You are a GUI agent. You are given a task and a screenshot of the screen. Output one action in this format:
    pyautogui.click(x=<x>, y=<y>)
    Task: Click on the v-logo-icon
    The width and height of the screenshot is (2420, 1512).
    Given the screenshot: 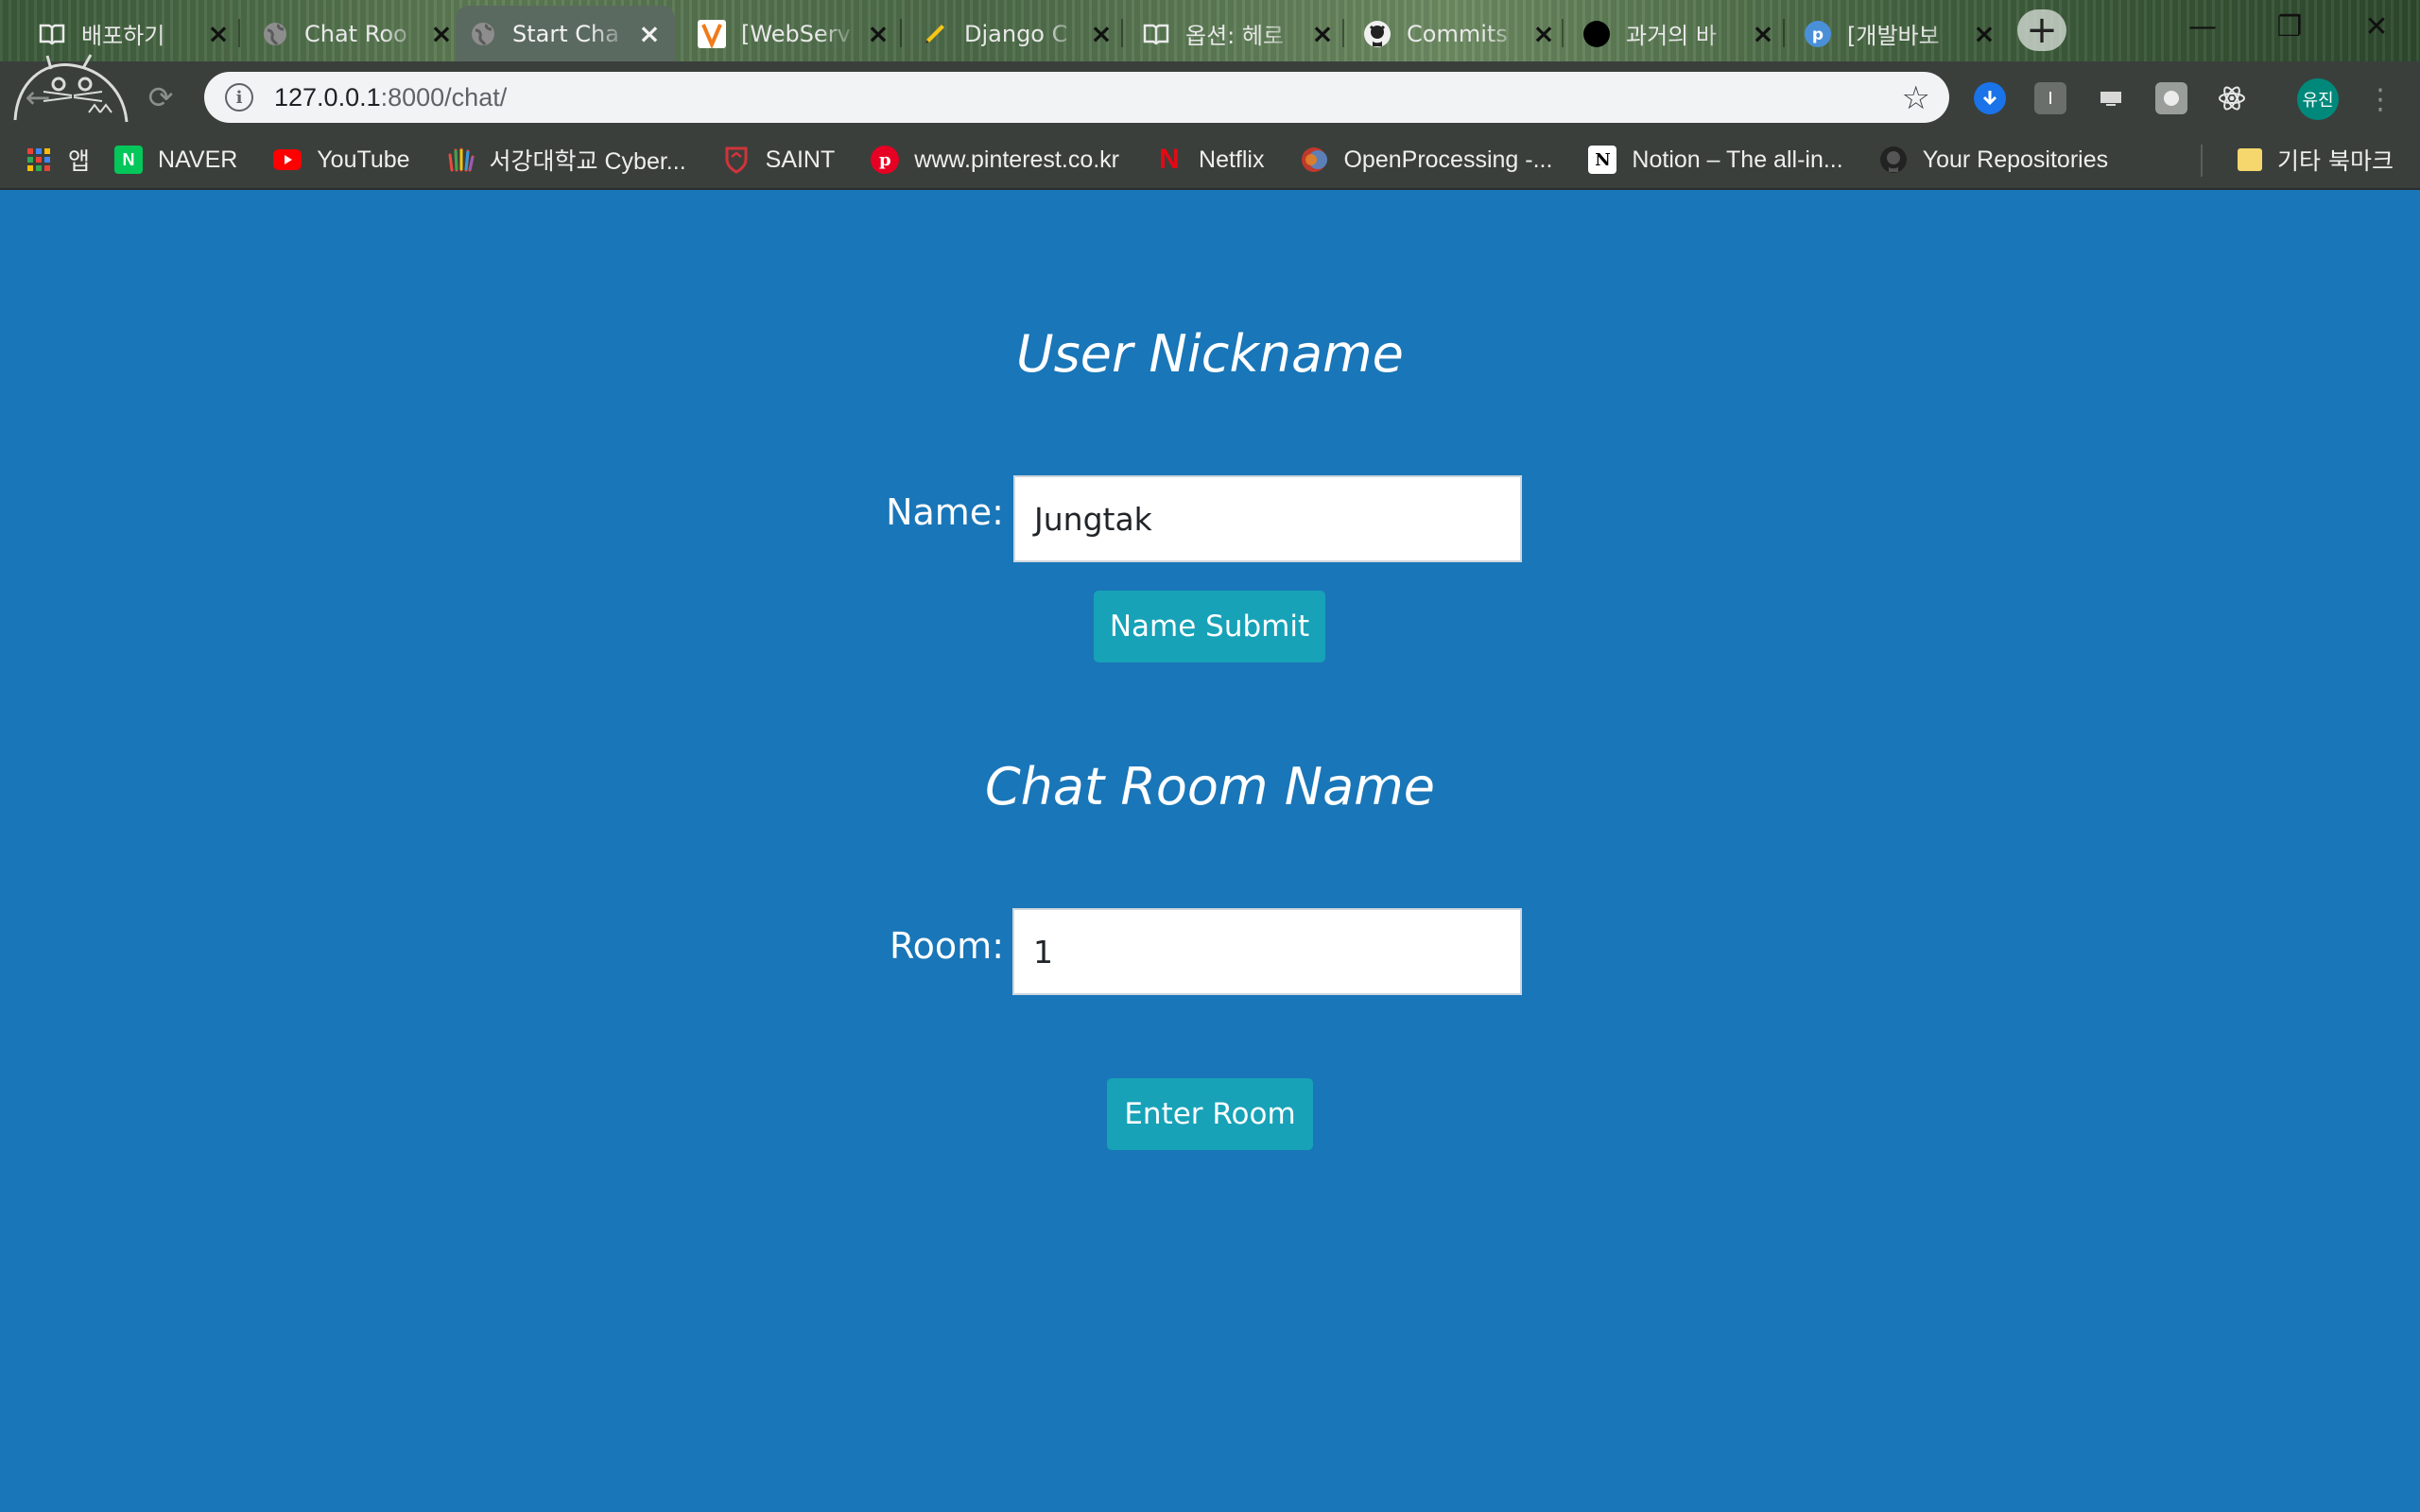 What is the action you would take?
    pyautogui.click(x=712, y=33)
    